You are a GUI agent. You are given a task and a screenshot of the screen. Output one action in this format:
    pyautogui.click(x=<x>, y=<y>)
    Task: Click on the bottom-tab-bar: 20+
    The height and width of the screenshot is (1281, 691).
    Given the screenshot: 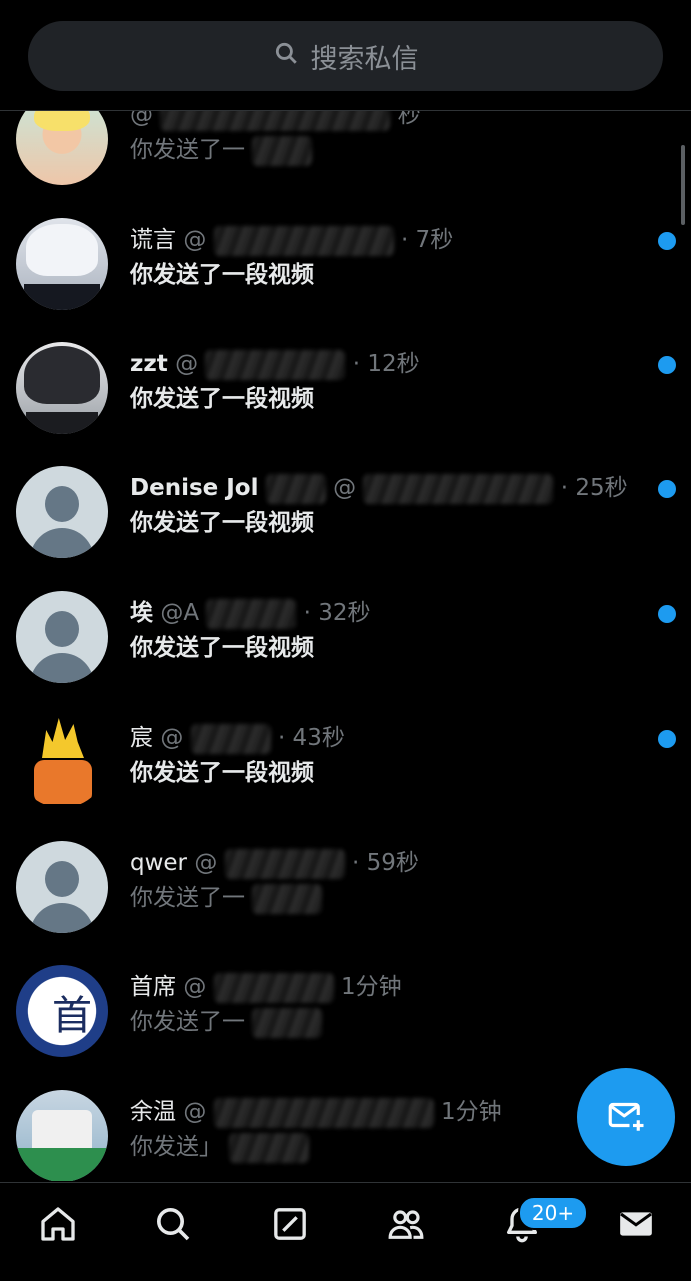 What is the action you would take?
    pyautogui.click(x=345, y=1231)
    